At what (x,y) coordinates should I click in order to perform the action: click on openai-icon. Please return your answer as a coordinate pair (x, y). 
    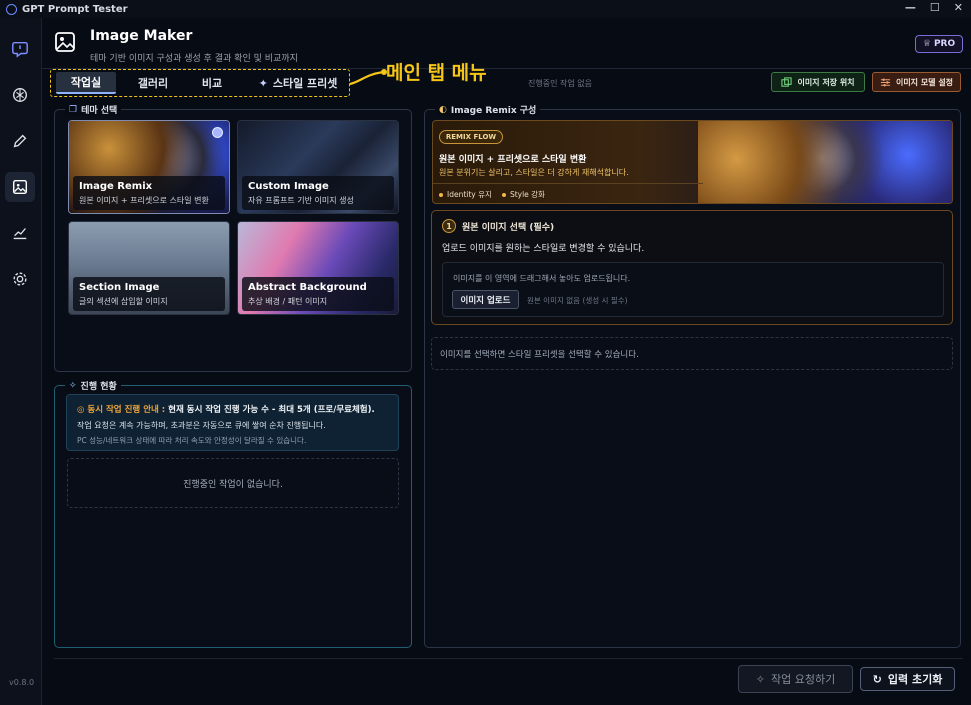
    Looking at the image, I should click on (20, 95).